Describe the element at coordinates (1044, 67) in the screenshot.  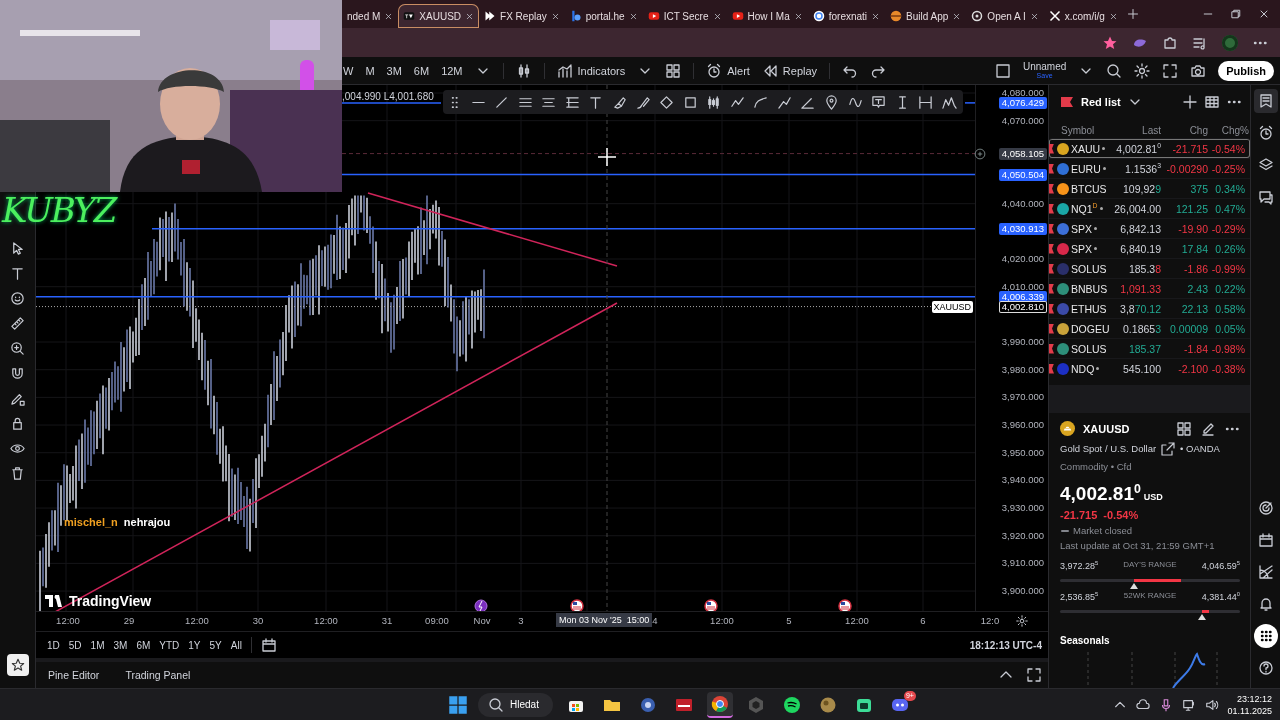
I see `layout-name: Unnamed` at that location.